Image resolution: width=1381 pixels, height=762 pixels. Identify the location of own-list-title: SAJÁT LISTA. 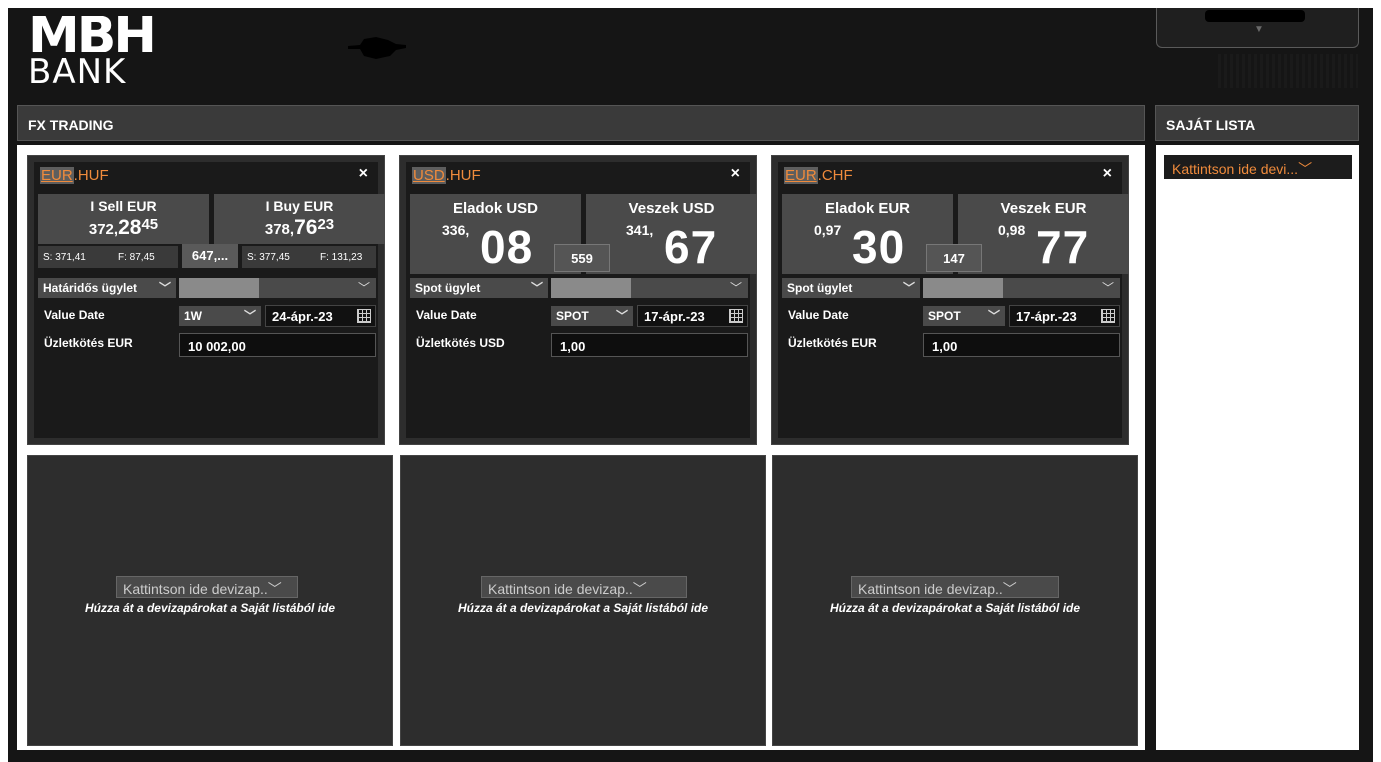
(1211, 125).